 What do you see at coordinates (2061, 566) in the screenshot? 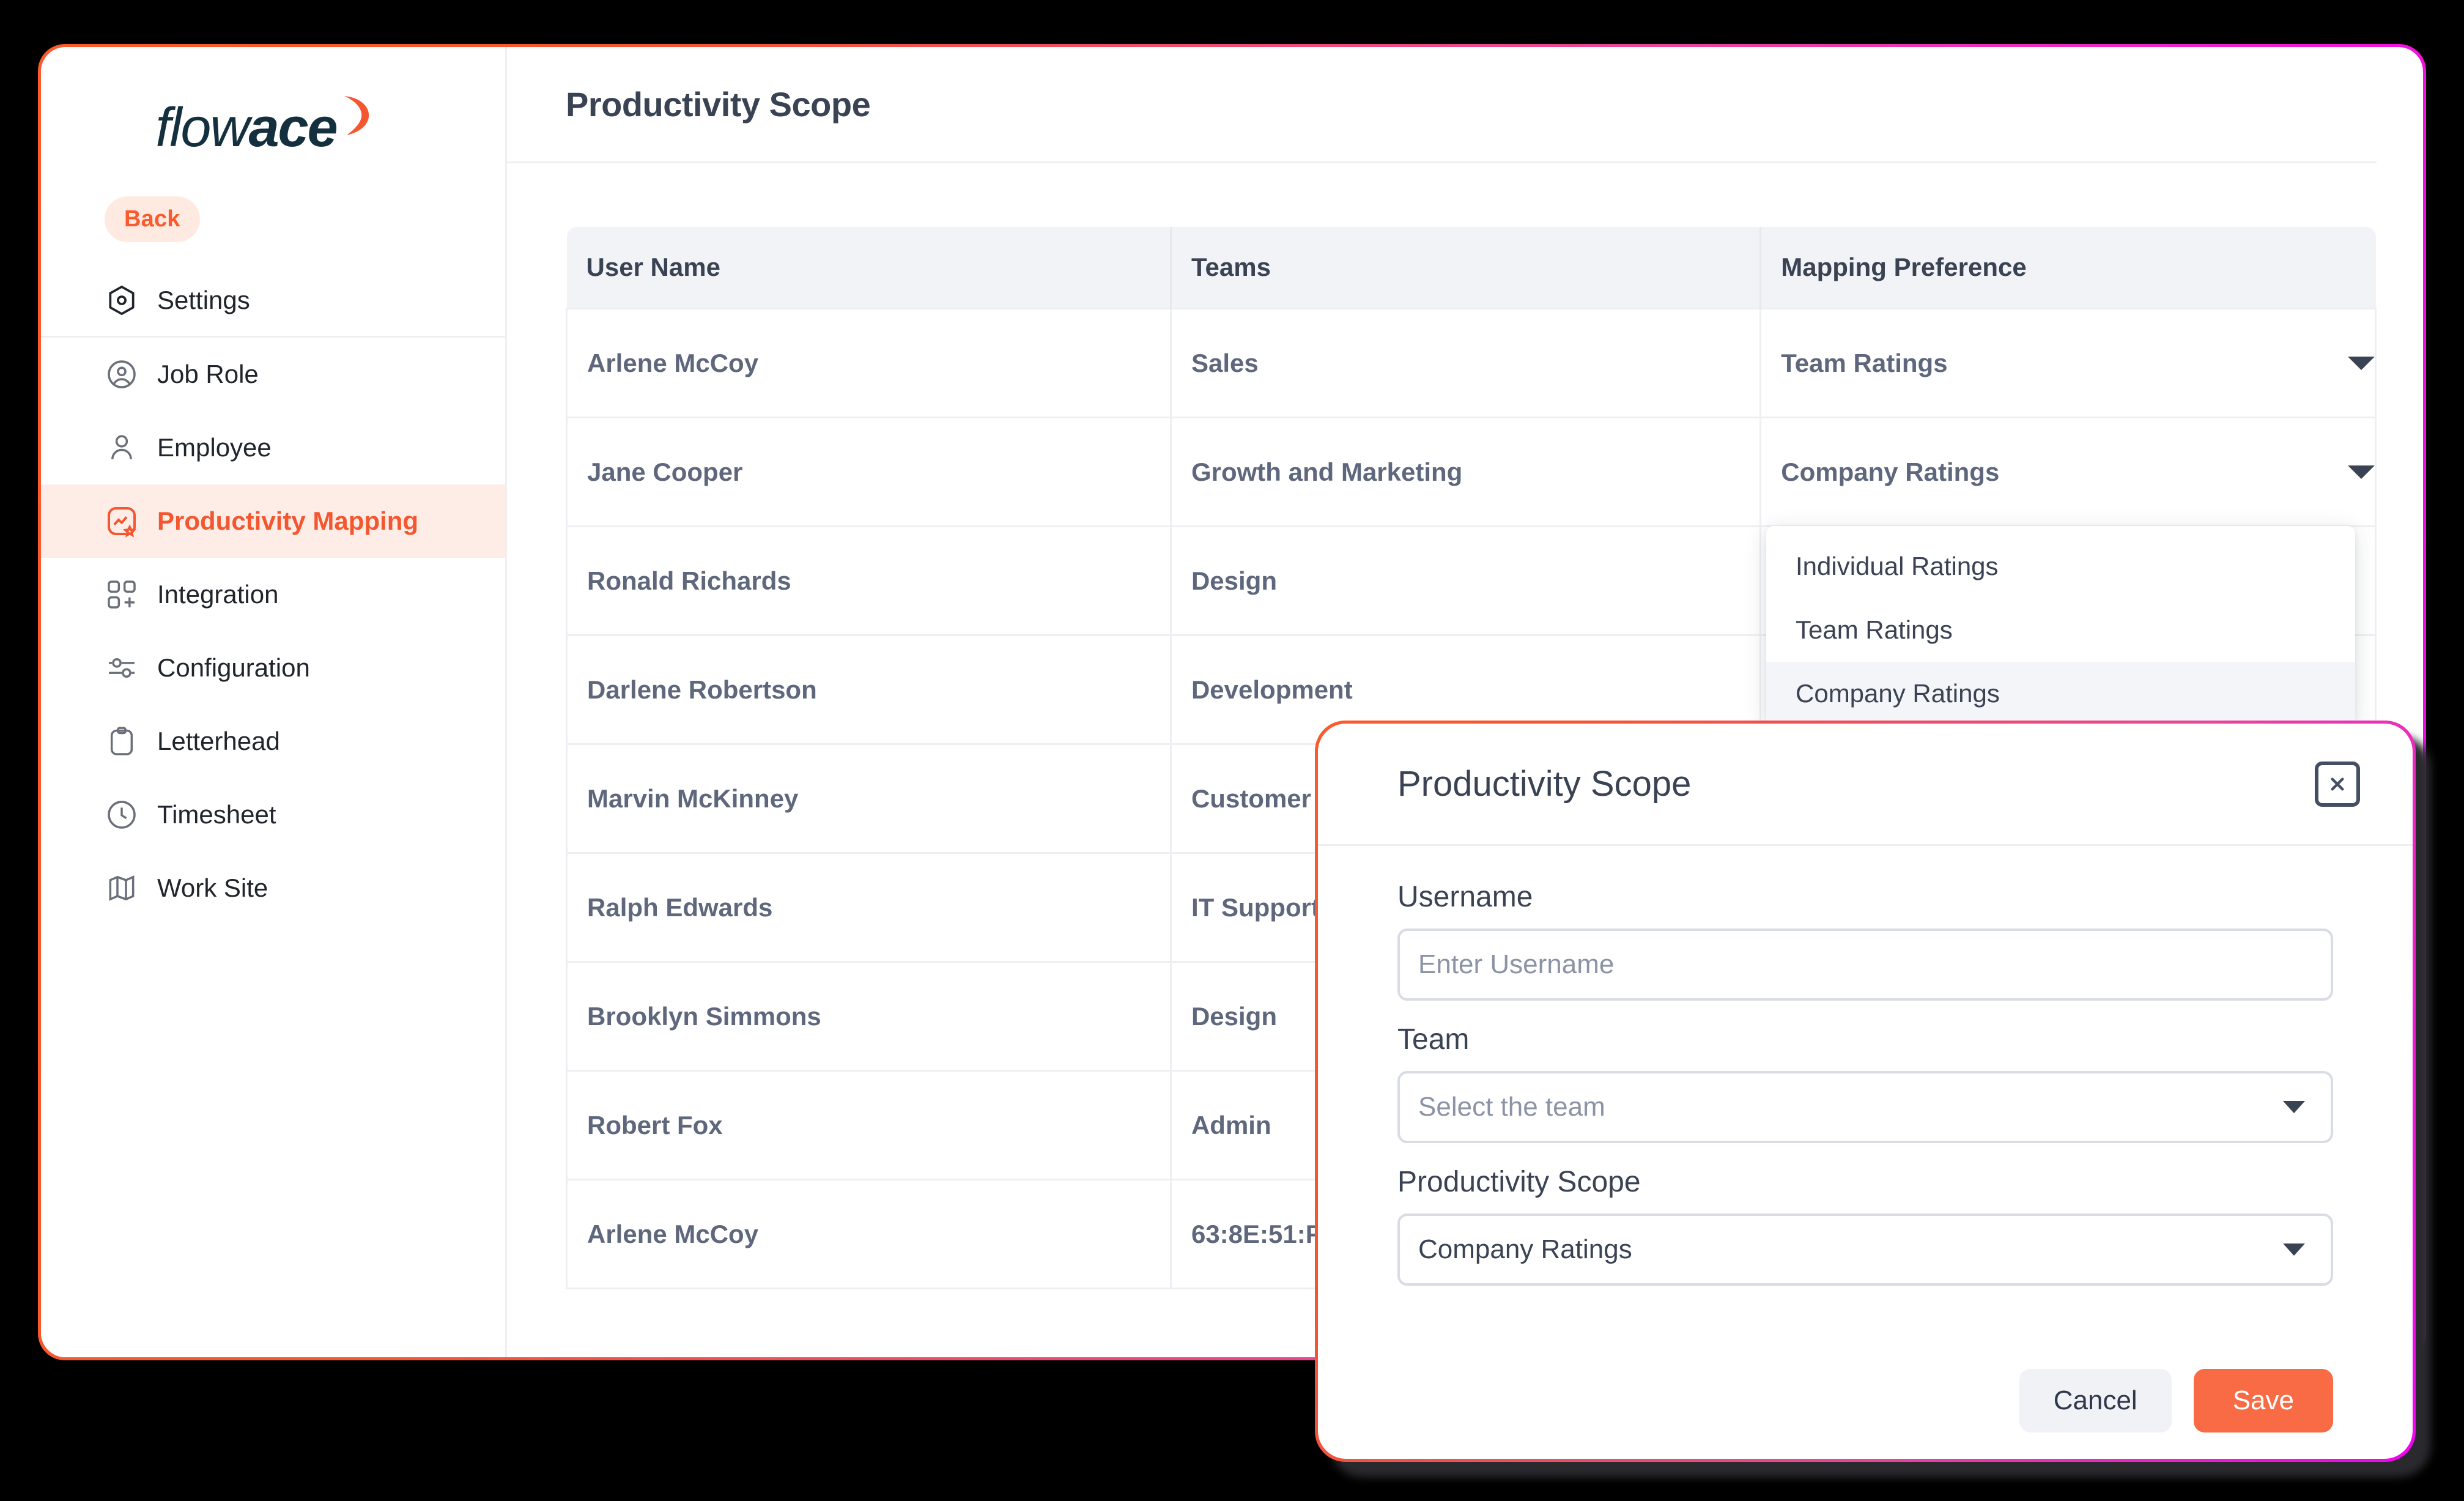
I see `dropdown-option-individual-ratings: Individual Ratings` at bounding box center [2061, 566].